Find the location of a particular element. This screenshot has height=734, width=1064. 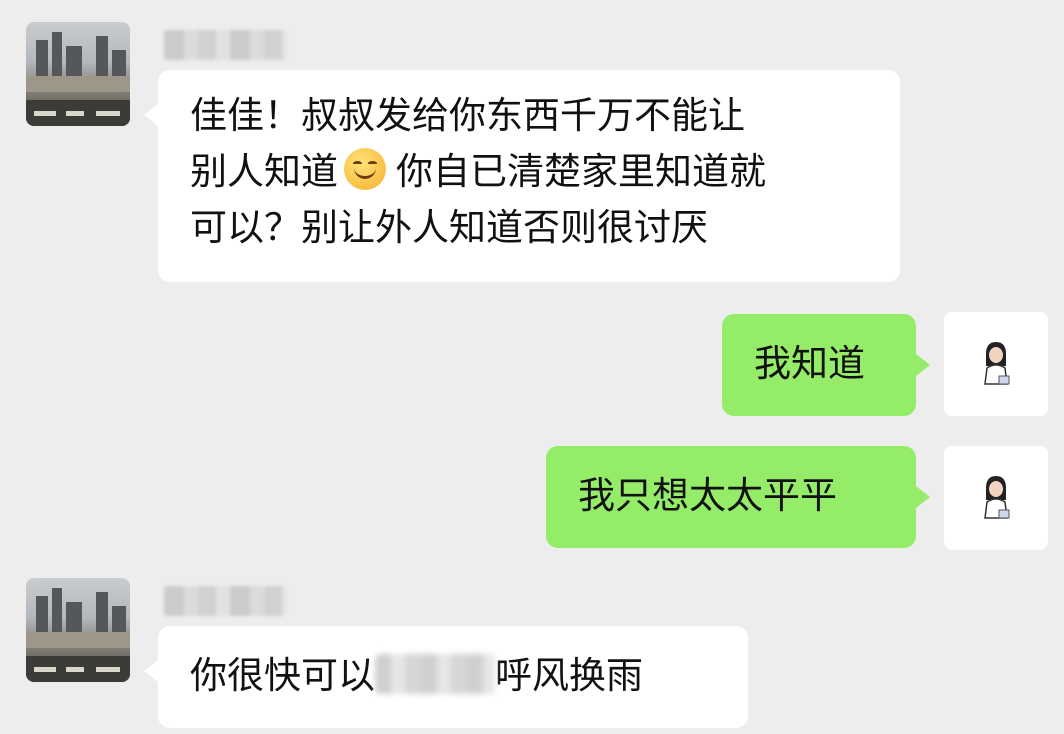

message-line: 可以？别让外人知道否则很讨厌 is located at coordinates (449, 227).